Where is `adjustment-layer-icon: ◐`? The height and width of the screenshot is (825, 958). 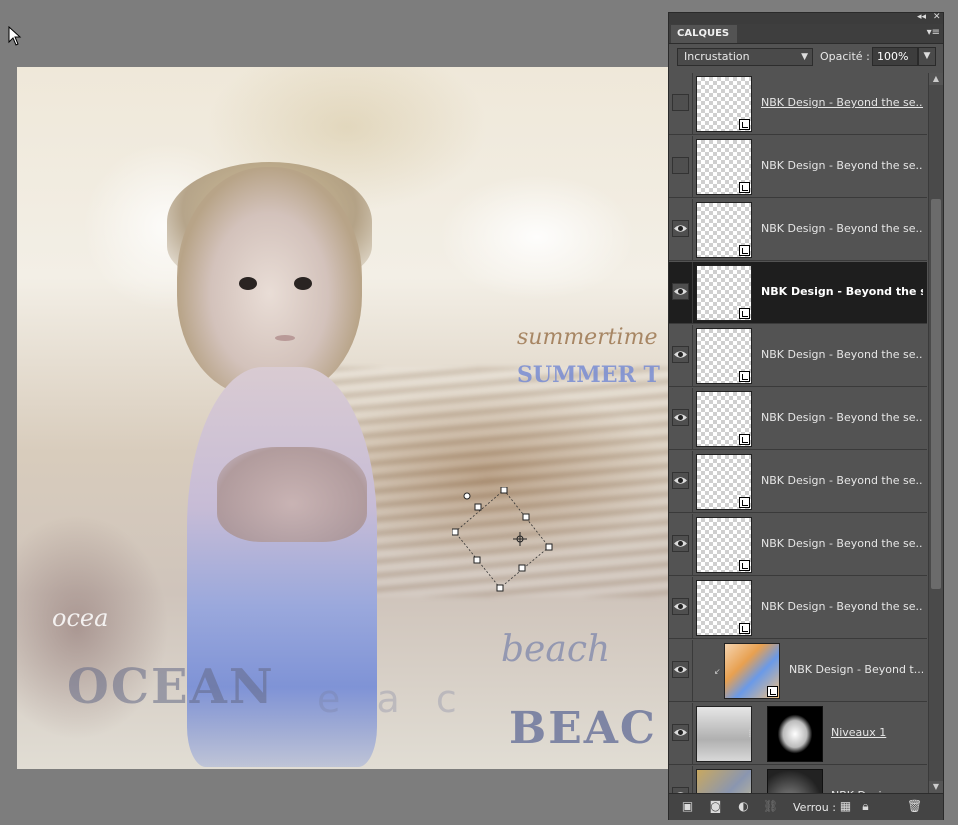 adjustment-layer-icon: ◐ is located at coordinates (743, 806).